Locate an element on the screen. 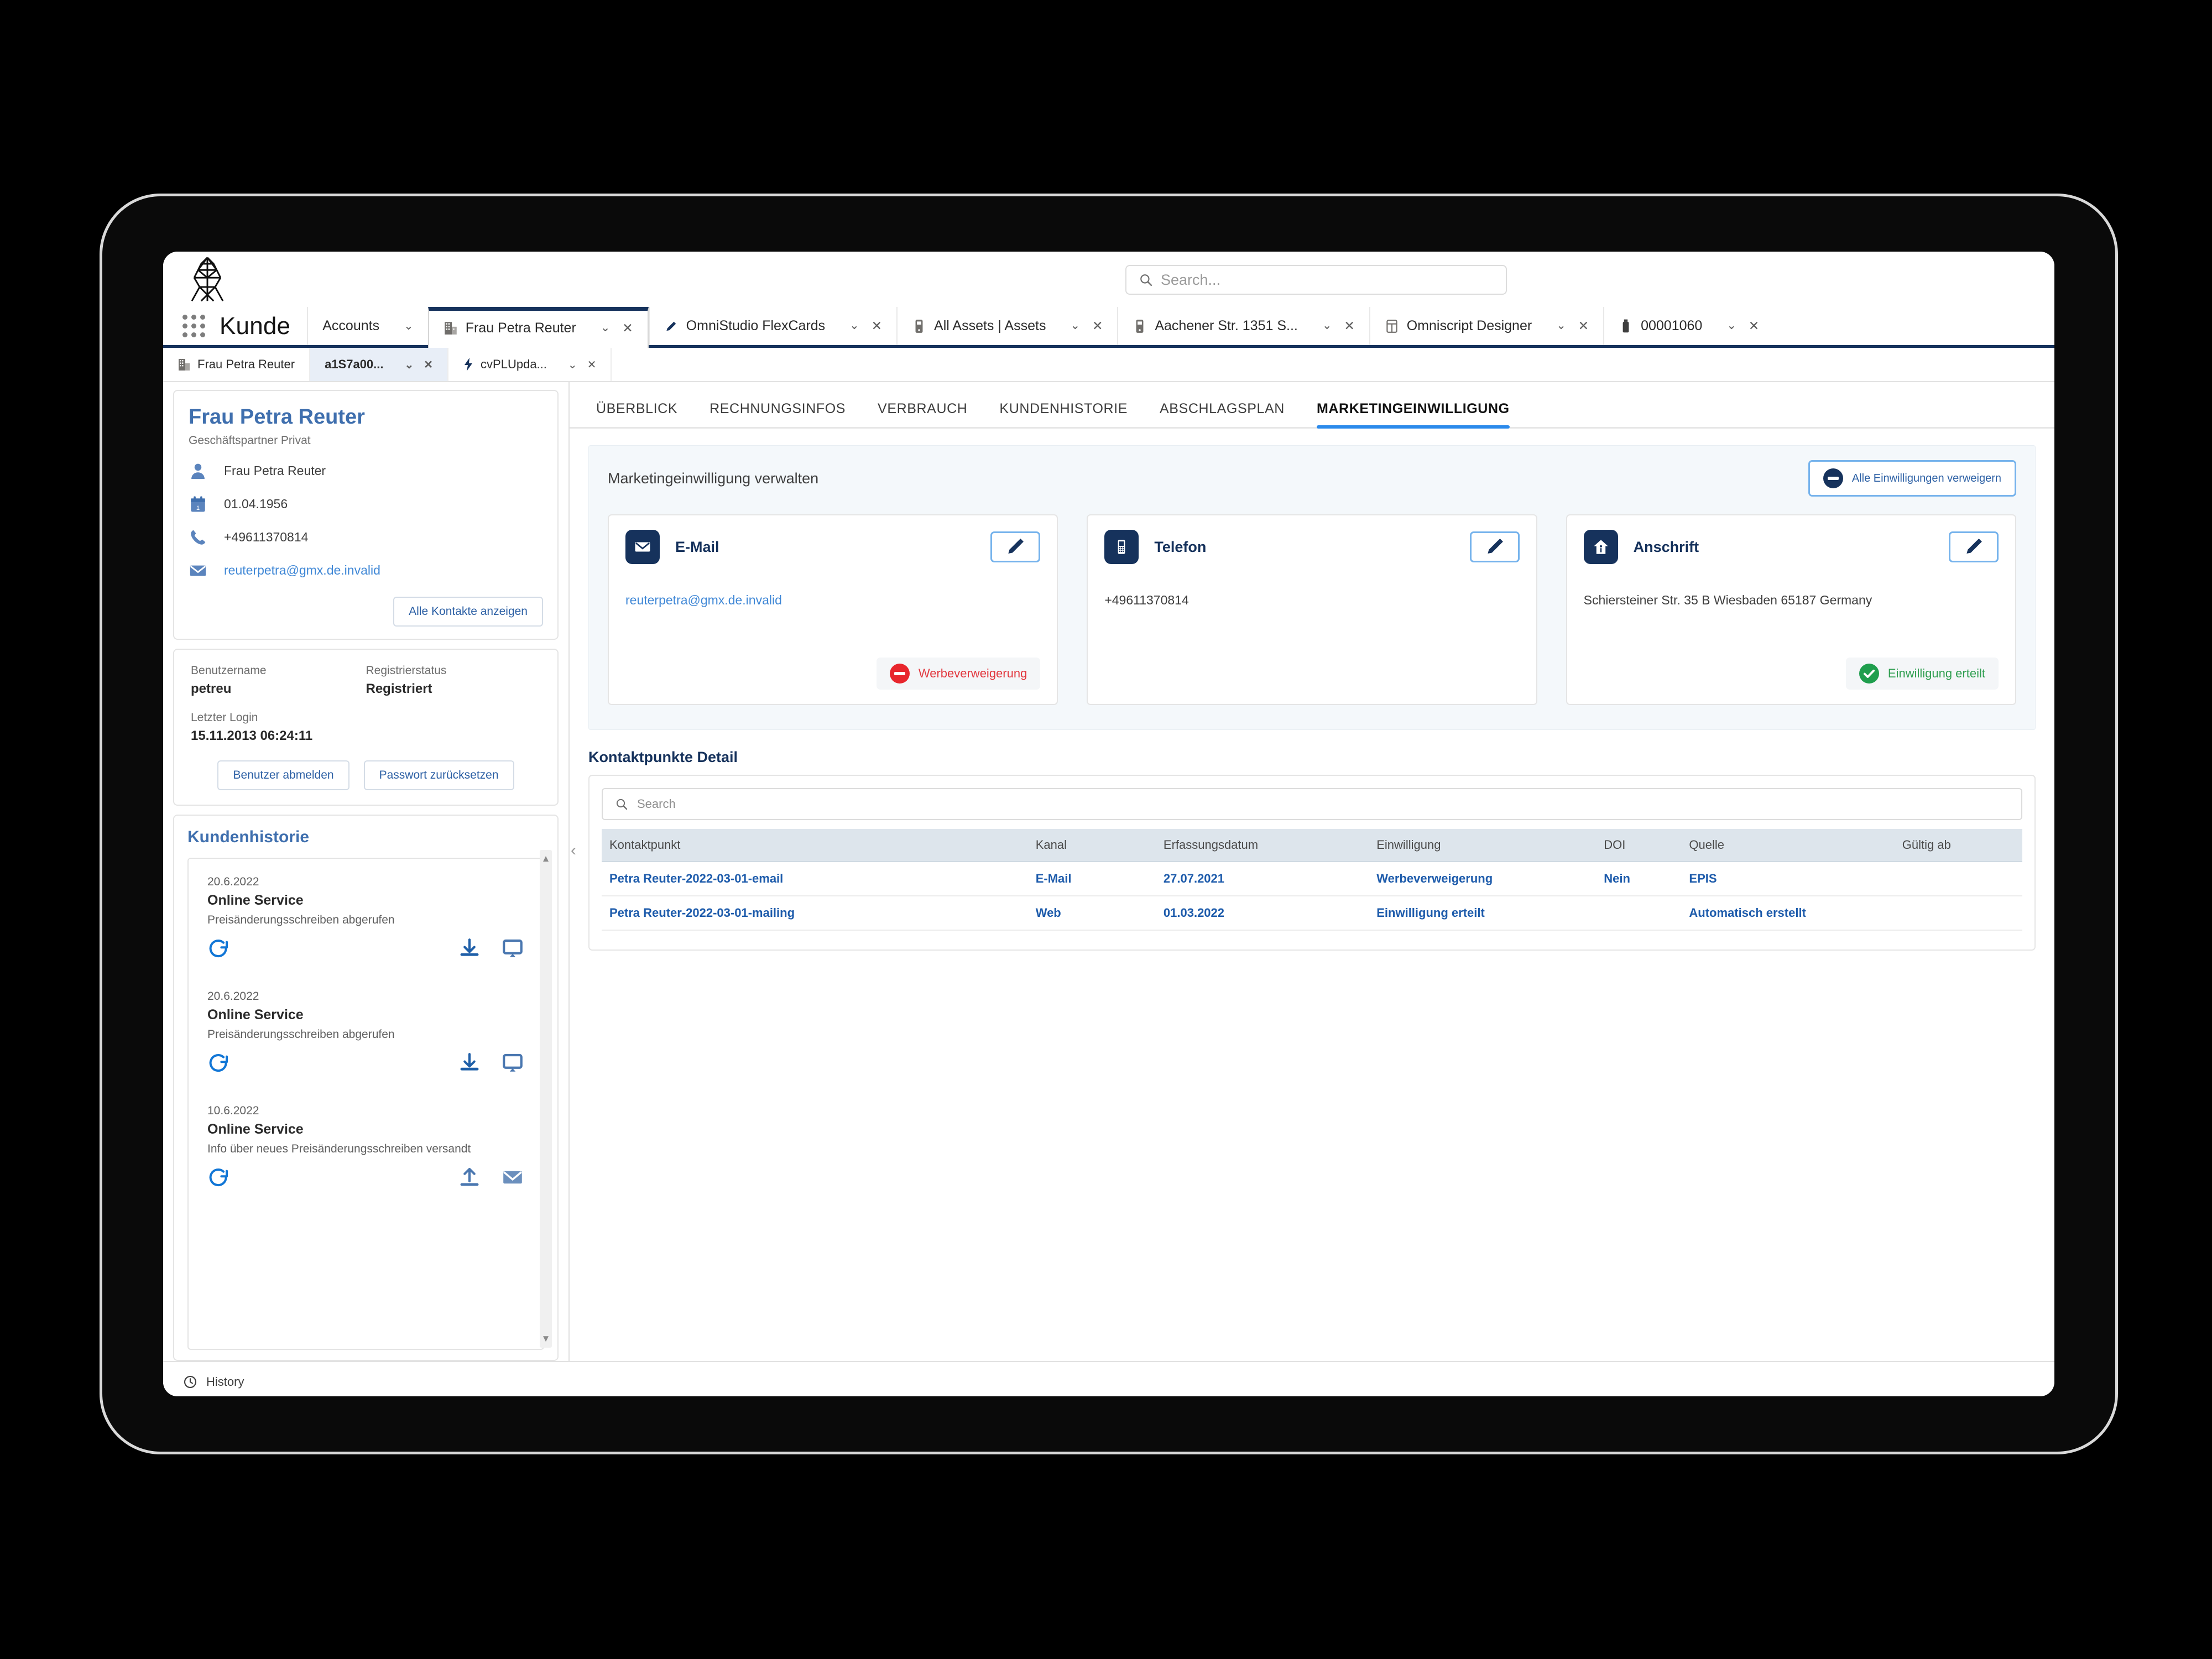 The width and height of the screenshot is (2212, 1659). subtab-a1s7a00: a1S7a00... ⌄ ✕ is located at coordinates (379, 364).